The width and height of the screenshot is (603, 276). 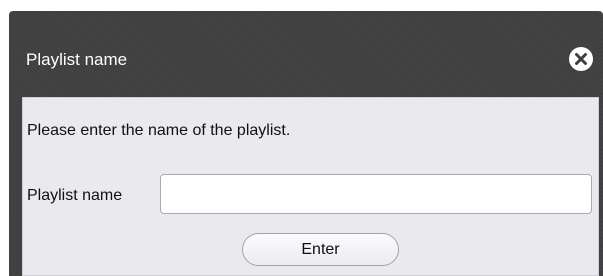 What do you see at coordinates (159, 130) in the screenshot?
I see `dialog-message: Please enter the name of the playlist.` at bounding box center [159, 130].